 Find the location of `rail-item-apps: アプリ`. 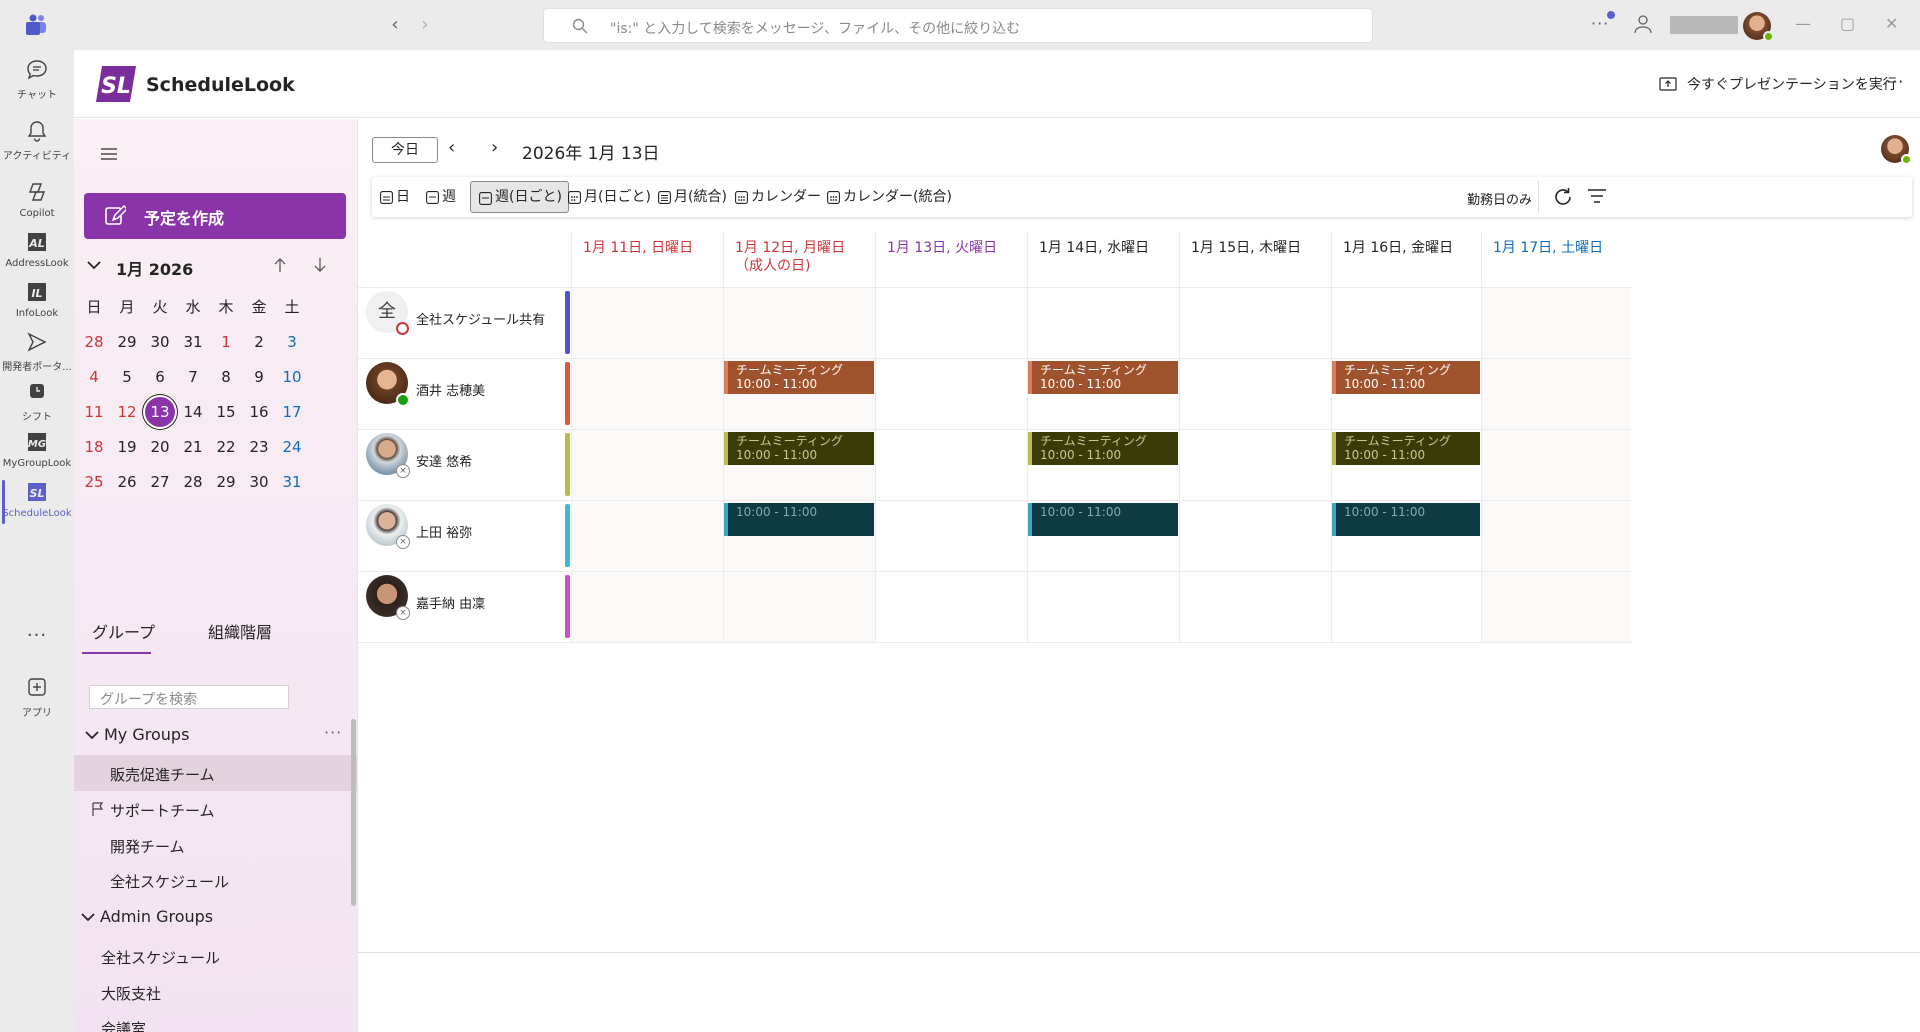

rail-item-apps: アプリ is located at coordinates (37, 698).